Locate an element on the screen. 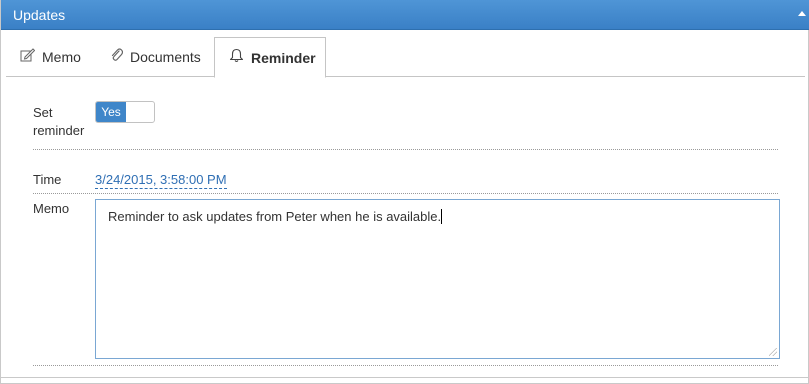 This screenshot has height=384, width=809. resize-grip-icon is located at coordinates (773, 352).